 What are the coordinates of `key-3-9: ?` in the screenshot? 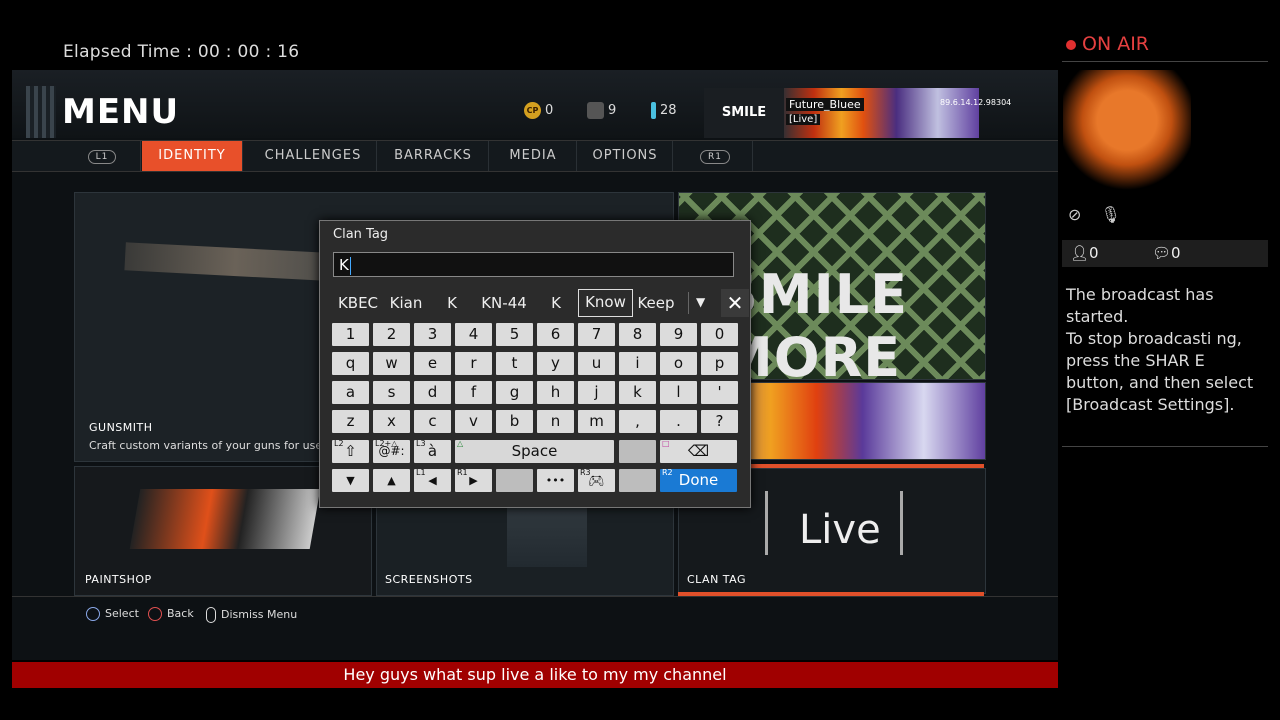 It's located at (719, 421).